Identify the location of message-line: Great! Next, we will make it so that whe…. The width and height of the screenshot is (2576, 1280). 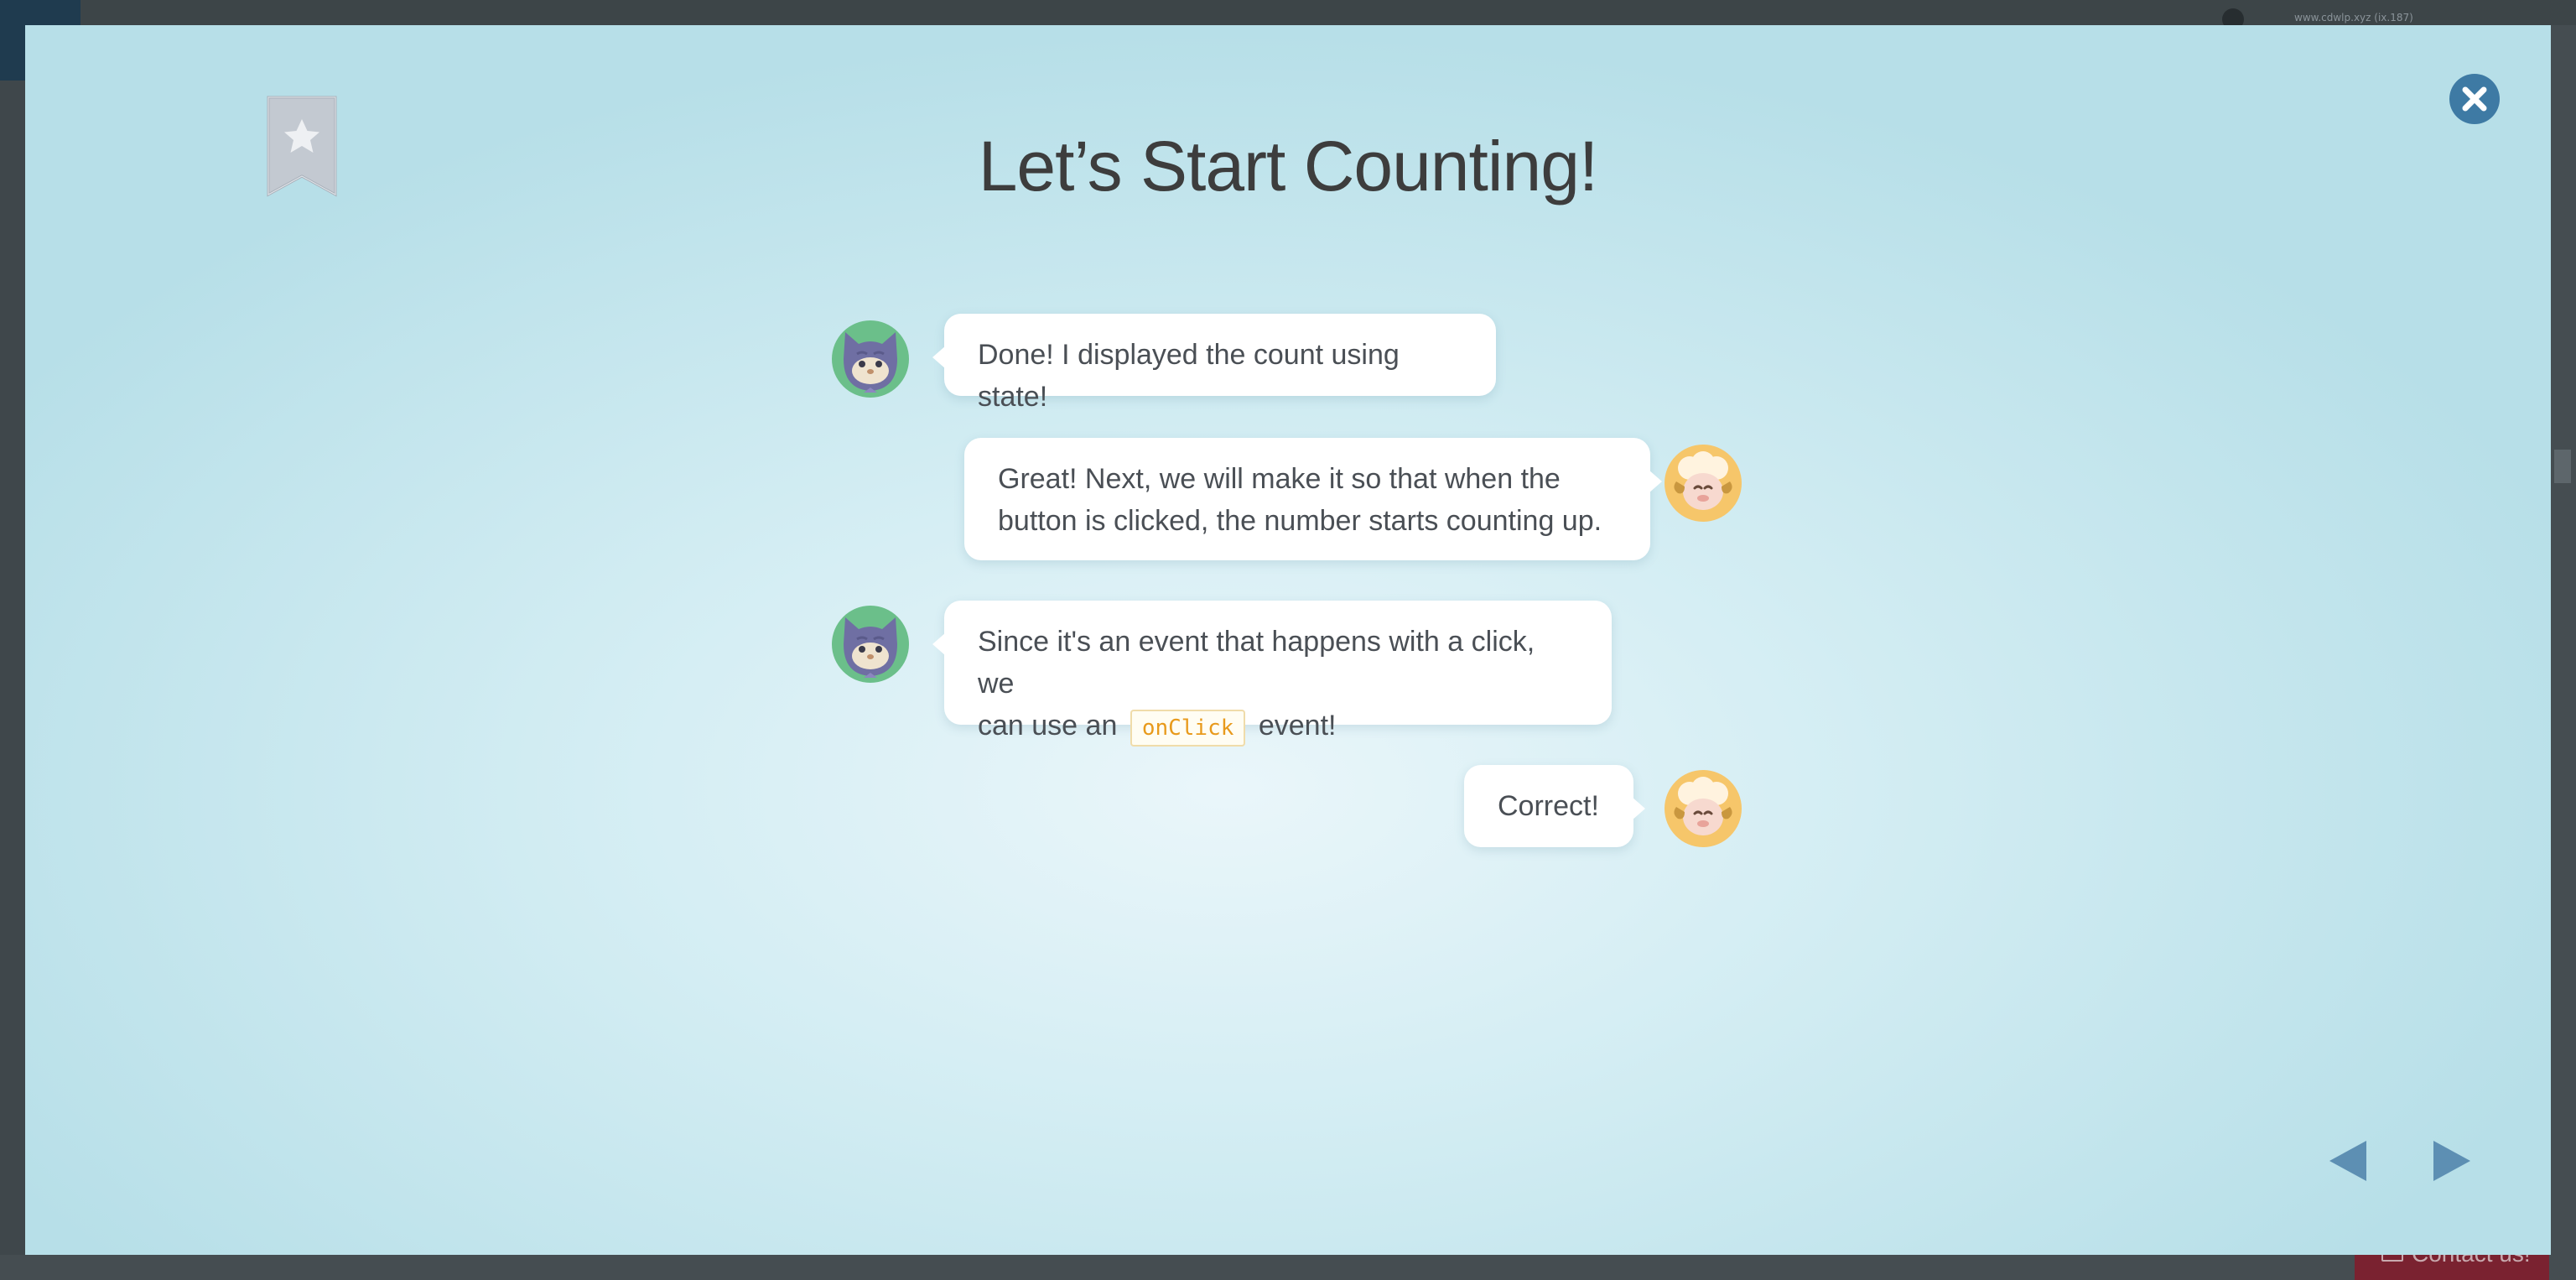
(1279, 479).